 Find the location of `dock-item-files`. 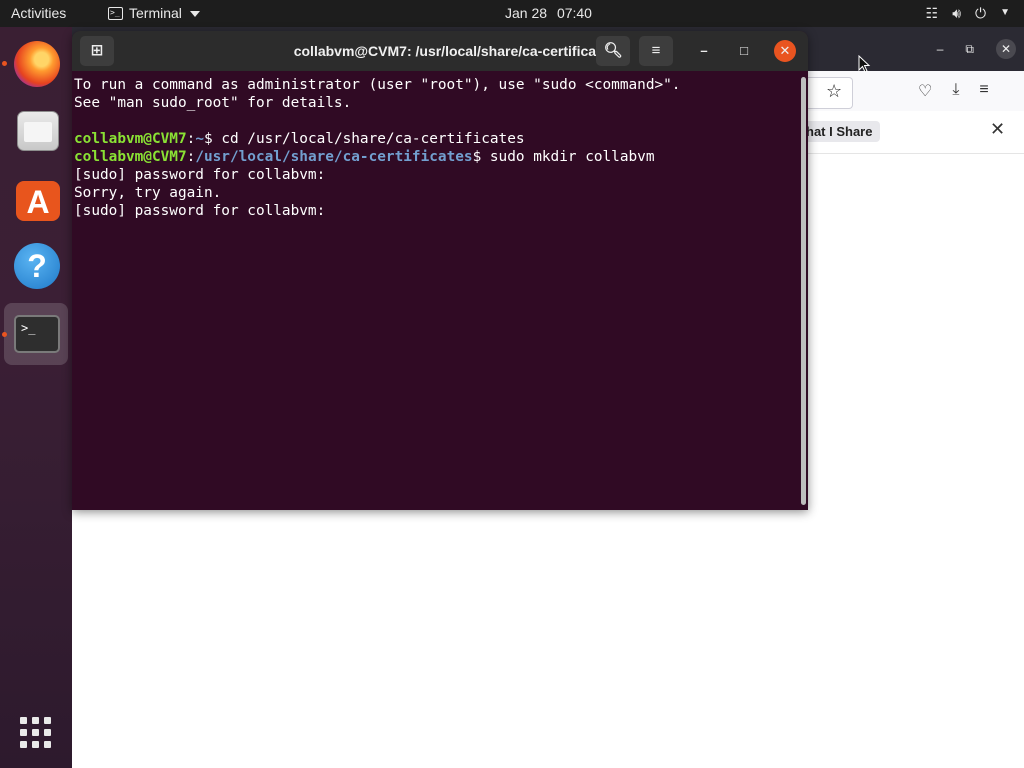

dock-item-files is located at coordinates (36, 132).